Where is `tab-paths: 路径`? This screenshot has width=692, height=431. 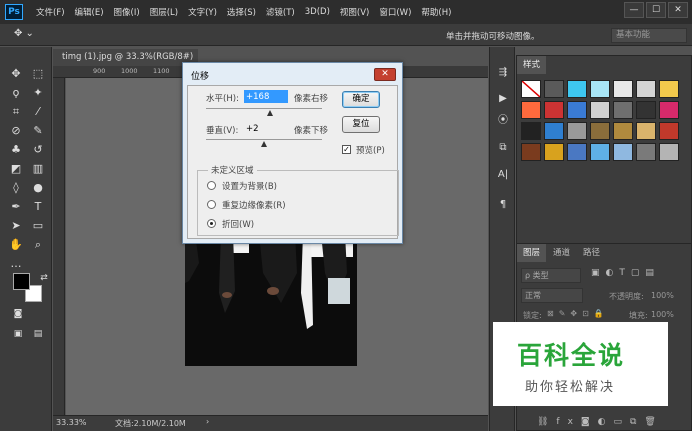
tab-paths: 路径 is located at coordinates (591, 253).